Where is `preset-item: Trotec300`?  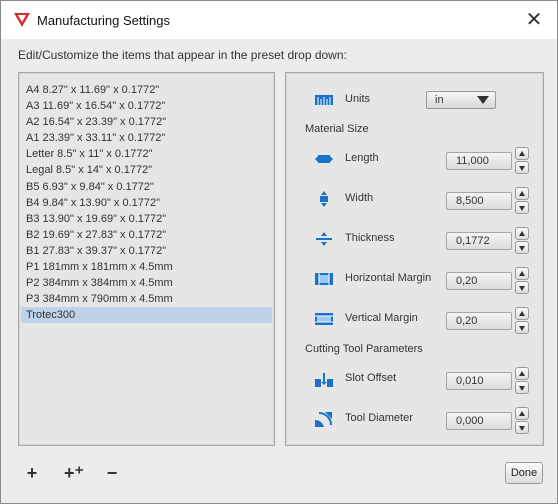
preset-item: Trotec300 is located at coordinates (146, 315).